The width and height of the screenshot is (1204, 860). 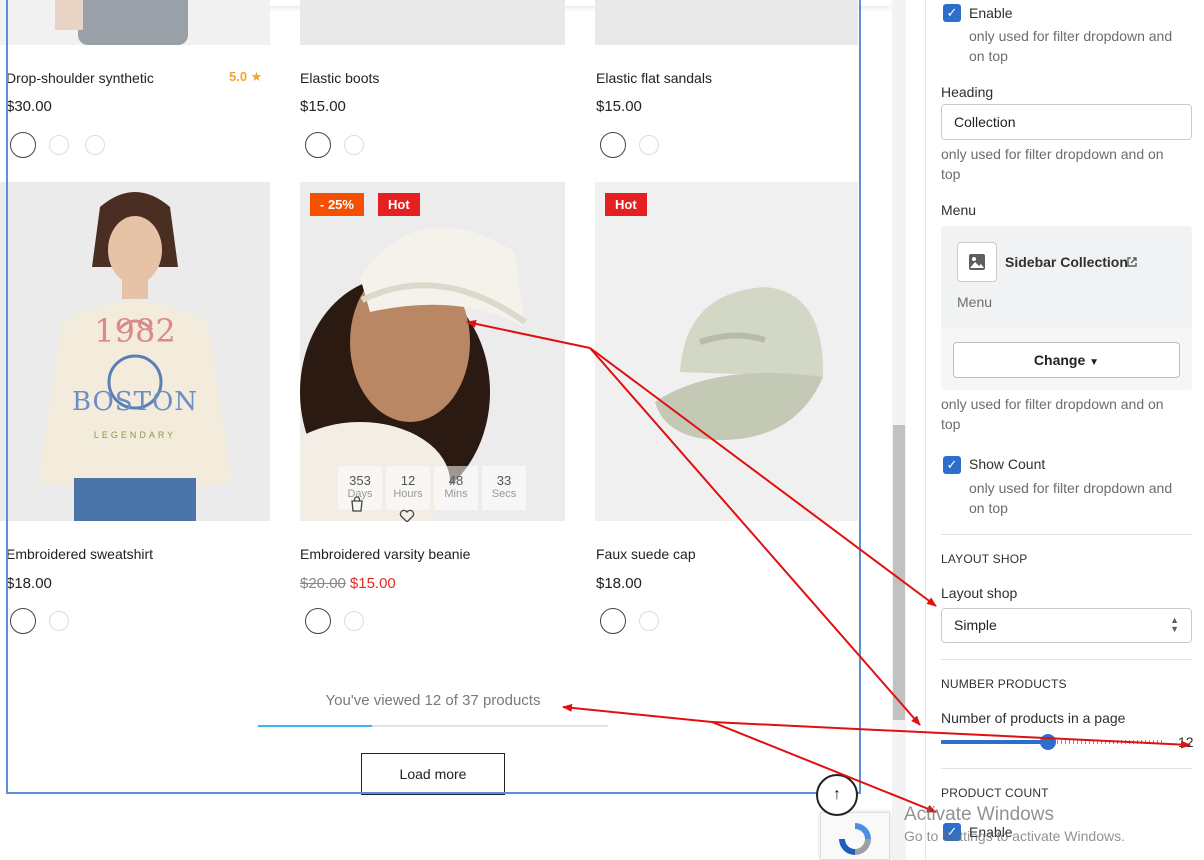 I want to click on slider-fill, so click(x=995, y=742).